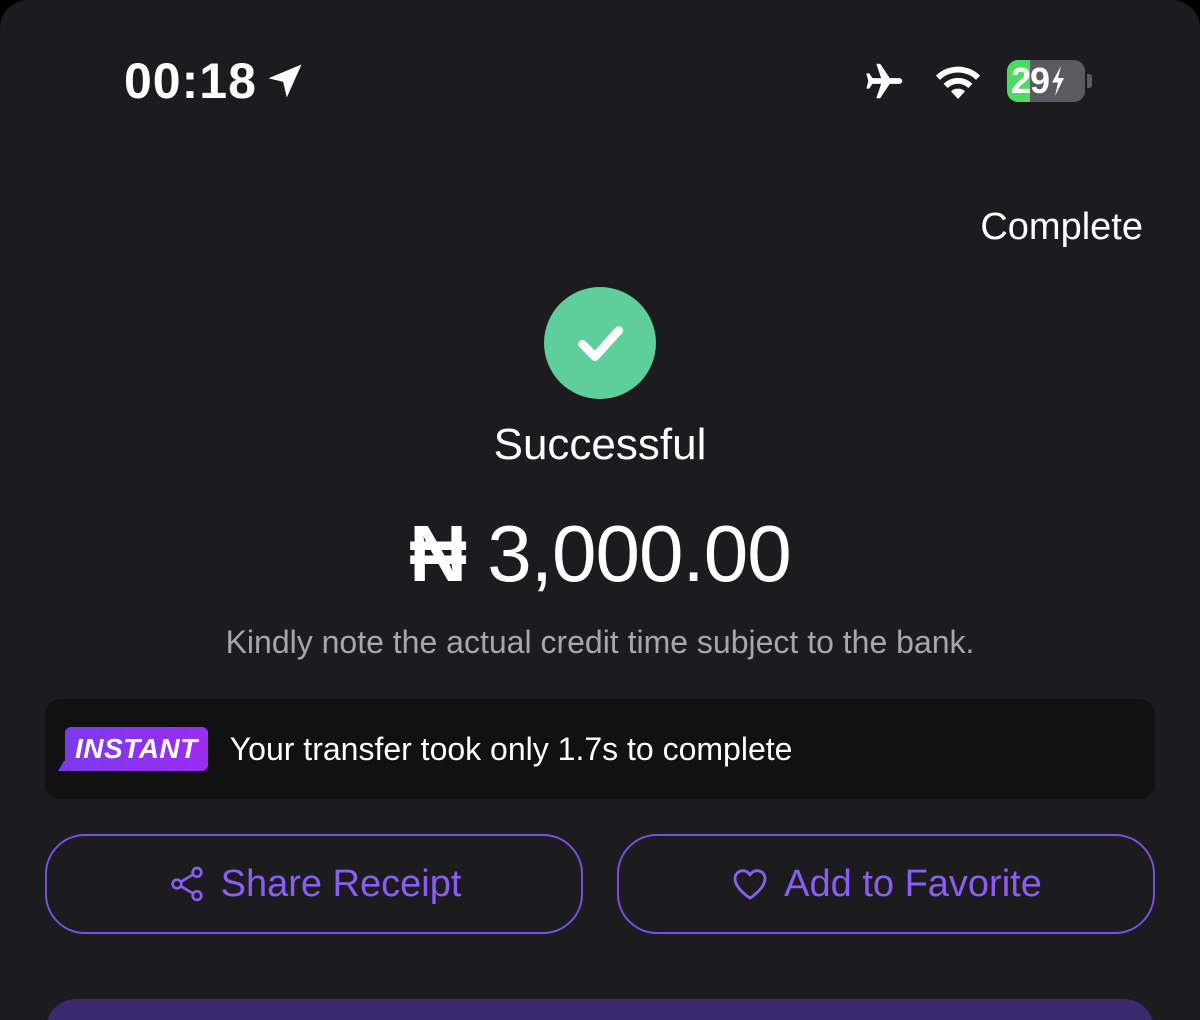 This screenshot has height=1020, width=1200. What do you see at coordinates (1089, 81) in the screenshot?
I see `battery-cap` at bounding box center [1089, 81].